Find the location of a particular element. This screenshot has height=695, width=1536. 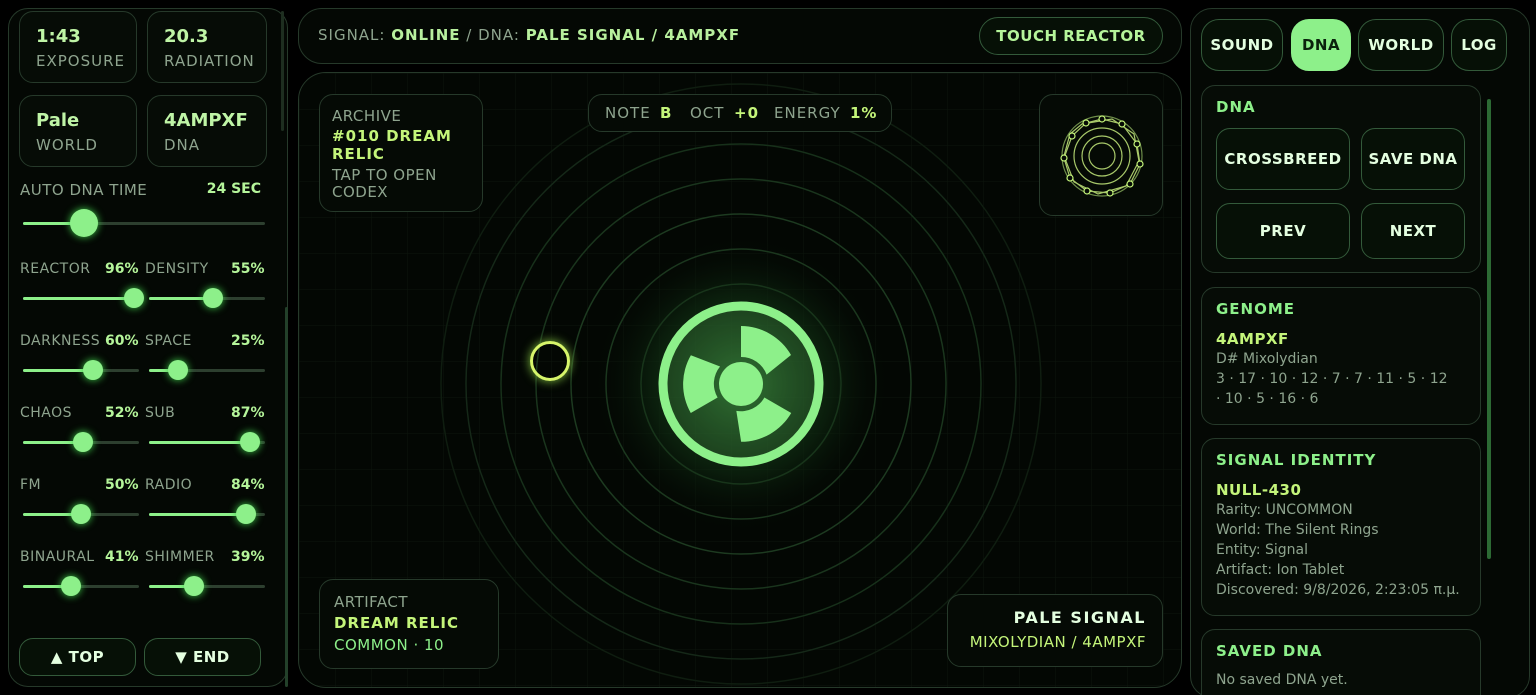

darkness-slider-thumb is located at coordinates (92, 370).